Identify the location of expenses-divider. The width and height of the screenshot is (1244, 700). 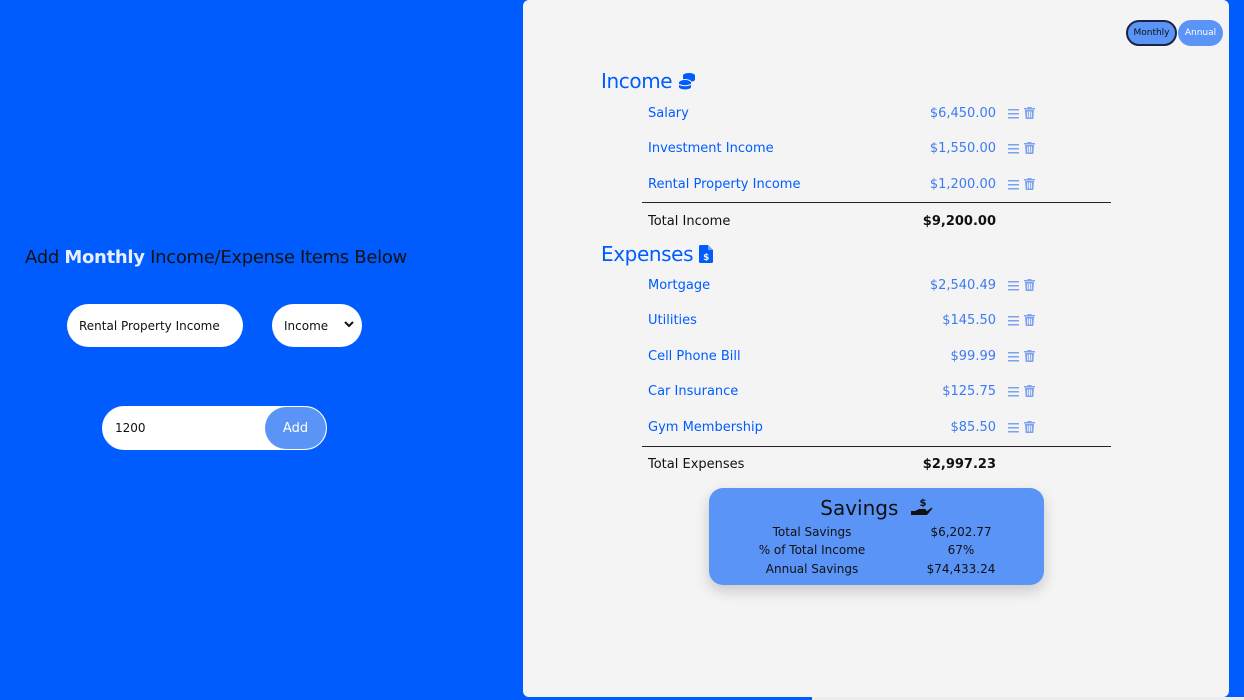
(876, 446).